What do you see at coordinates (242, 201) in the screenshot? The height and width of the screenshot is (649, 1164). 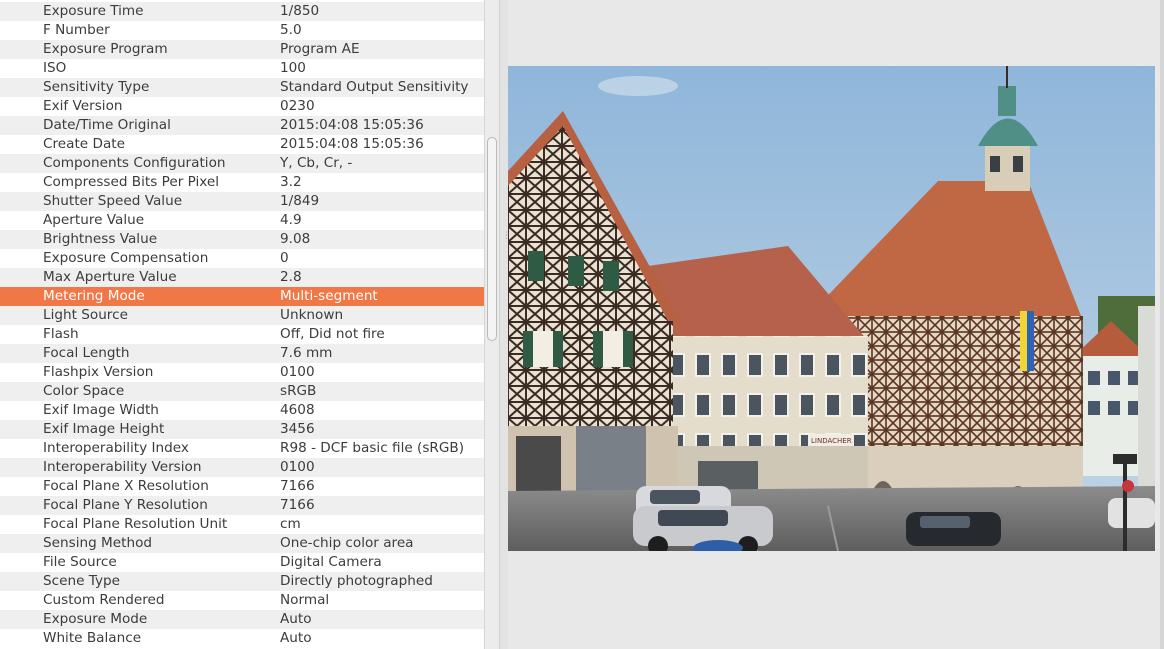 I see `metadata-row: Shutter Speed Value 1/849` at bounding box center [242, 201].